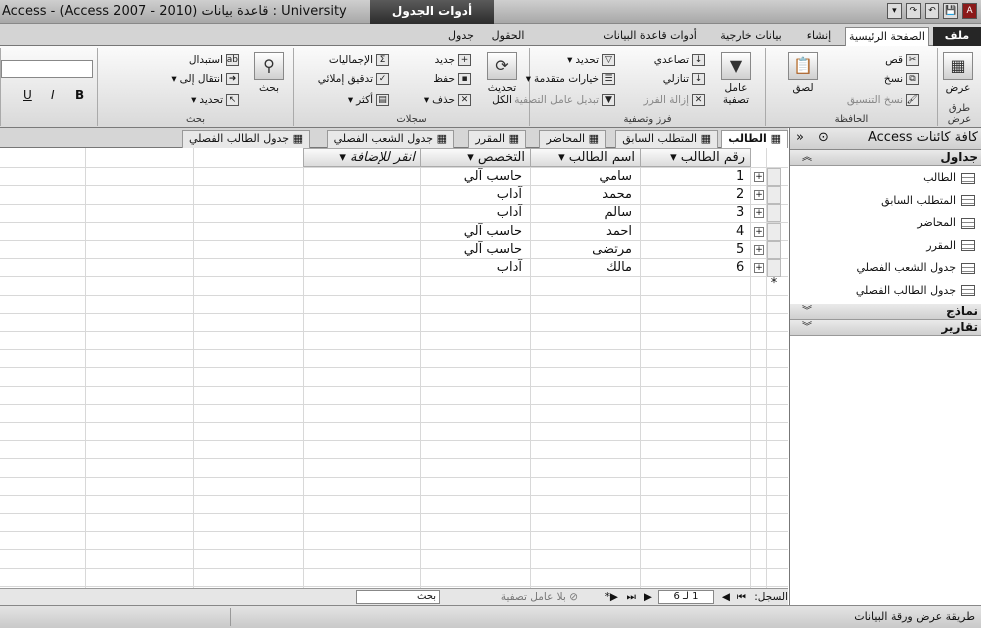 The image size is (981, 628). What do you see at coordinates (693, 213) in the screenshot?
I see `cell-student-id: 3` at bounding box center [693, 213].